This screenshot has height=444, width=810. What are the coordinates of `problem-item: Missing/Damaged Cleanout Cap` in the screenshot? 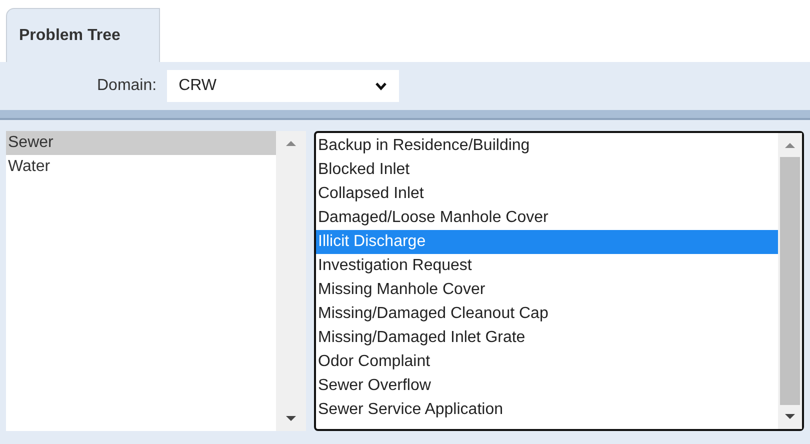 It's located at (547, 314).